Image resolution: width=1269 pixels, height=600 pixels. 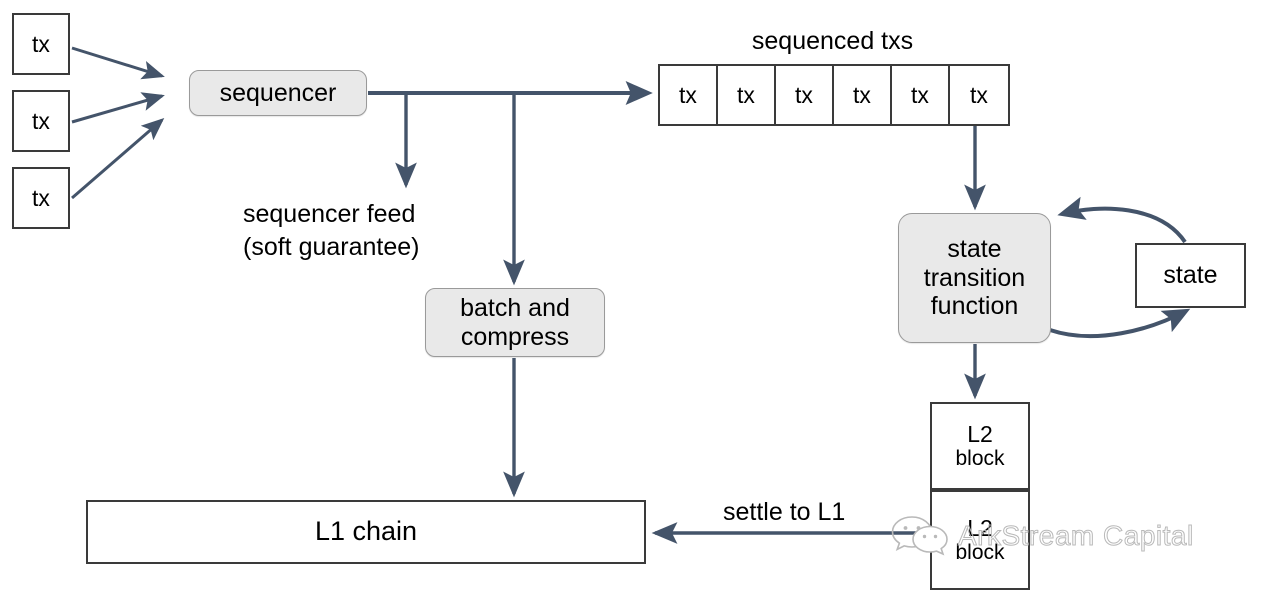 I want to click on sequenced-tx-box-5: tx, so click(x=921, y=95).